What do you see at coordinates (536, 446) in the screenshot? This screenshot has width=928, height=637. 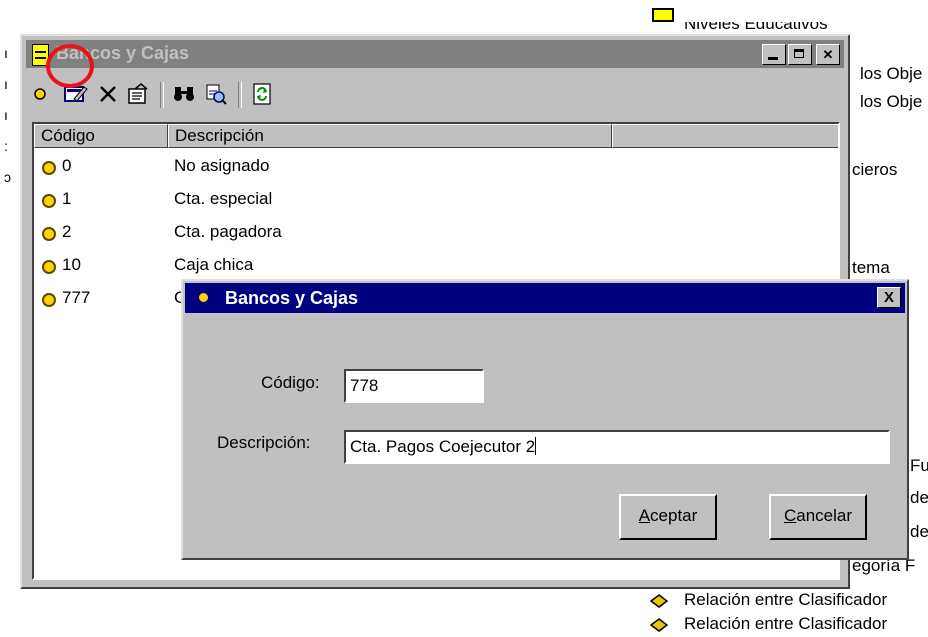 I see `text-caret` at bounding box center [536, 446].